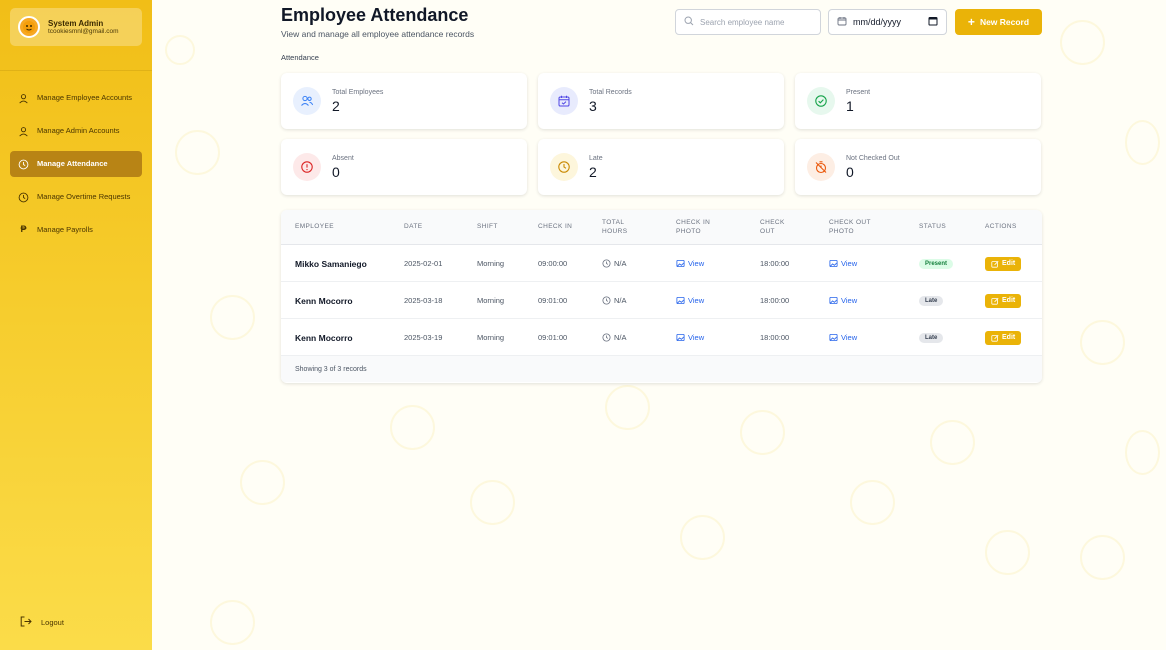 The width and height of the screenshot is (1166, 650). What do you see at coordinates (755, 22) in the screenshot?
I see `search-input` at bounding box center [755, 22].